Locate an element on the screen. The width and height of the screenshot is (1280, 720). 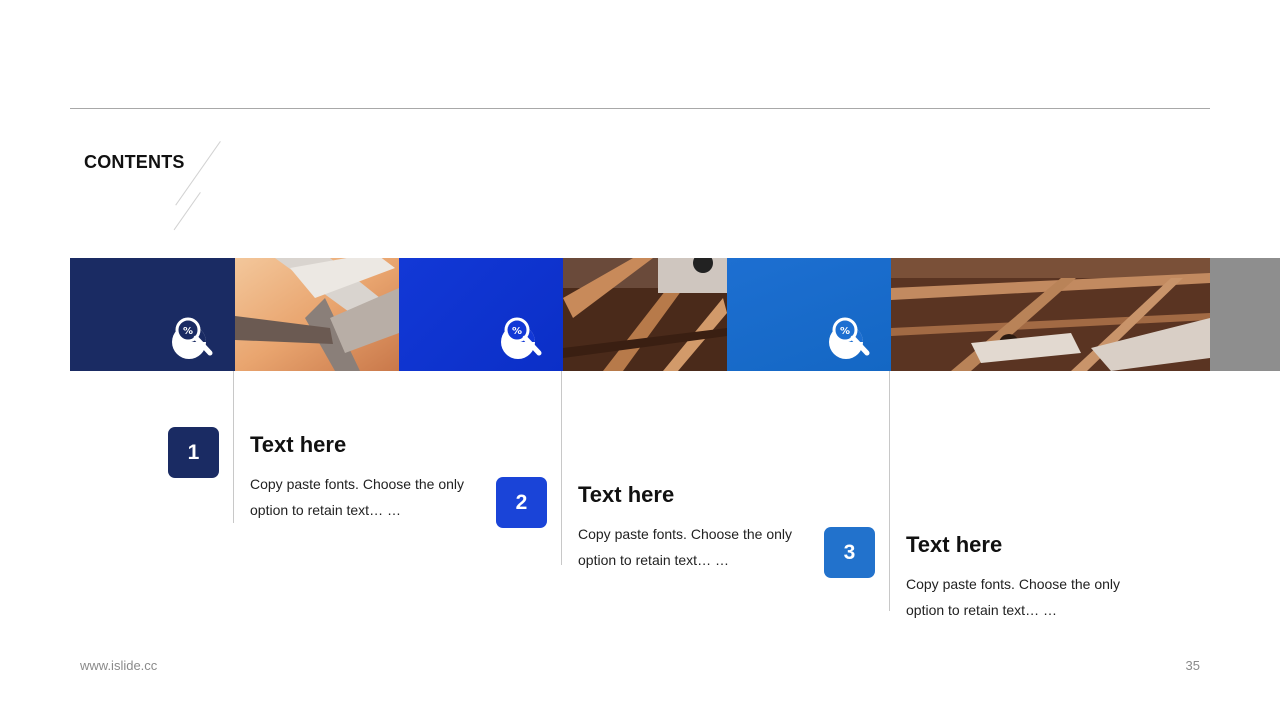
hangar-airplane-photo is located at coordinates (645, 314).